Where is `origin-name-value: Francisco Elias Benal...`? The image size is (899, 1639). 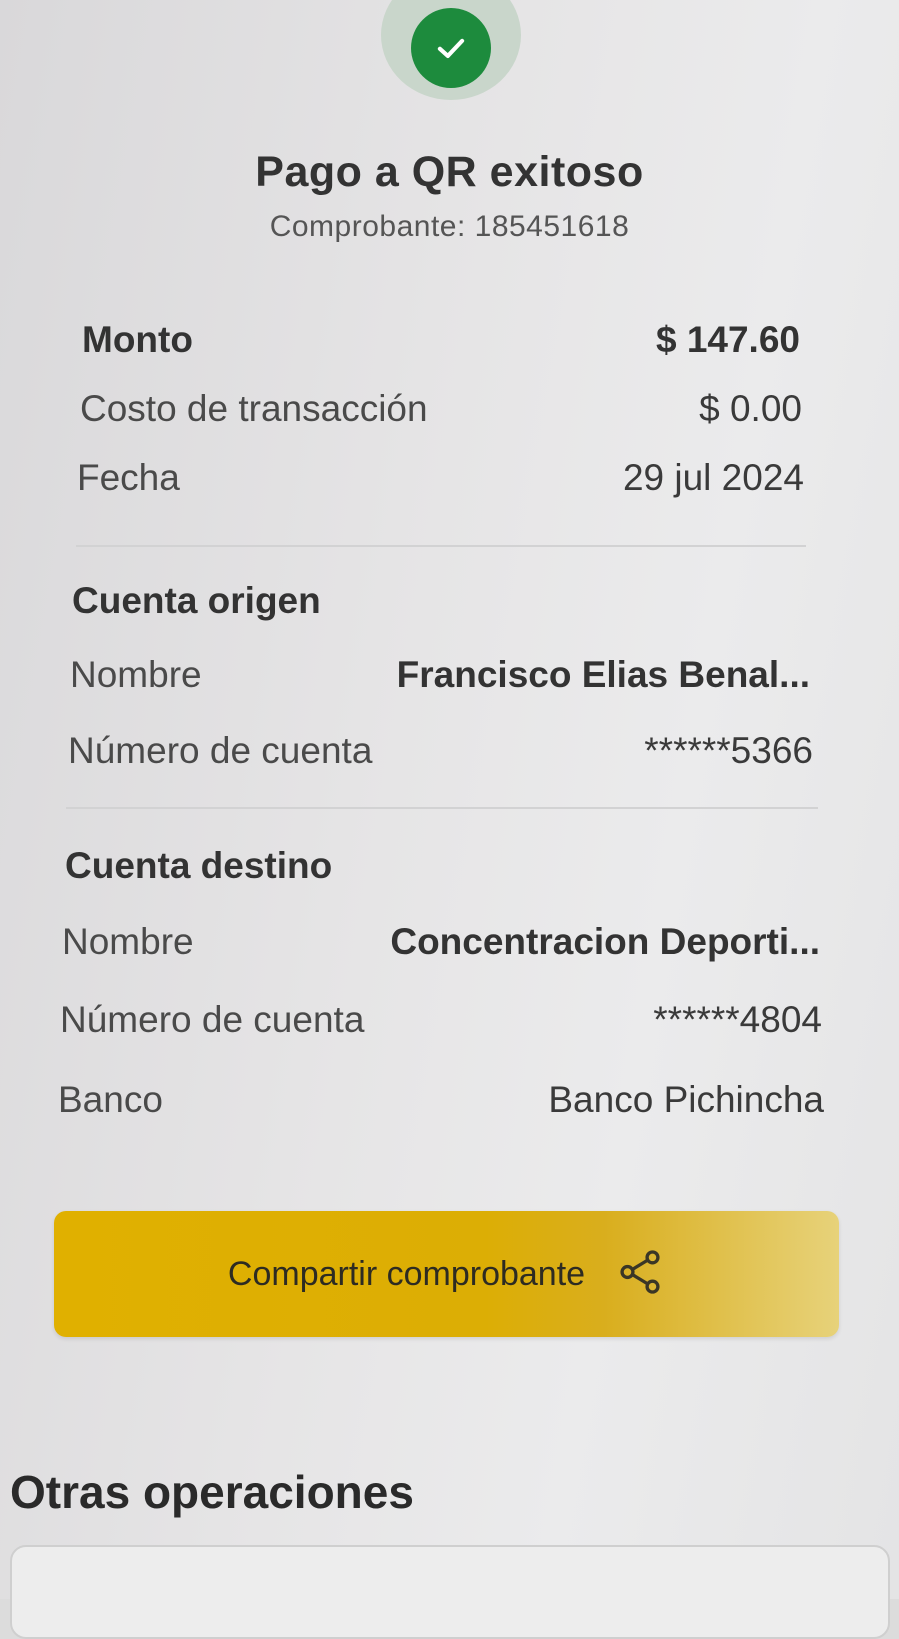 origin-name-value: Francisco Elias Benal... is located at coordinates (603, 674).